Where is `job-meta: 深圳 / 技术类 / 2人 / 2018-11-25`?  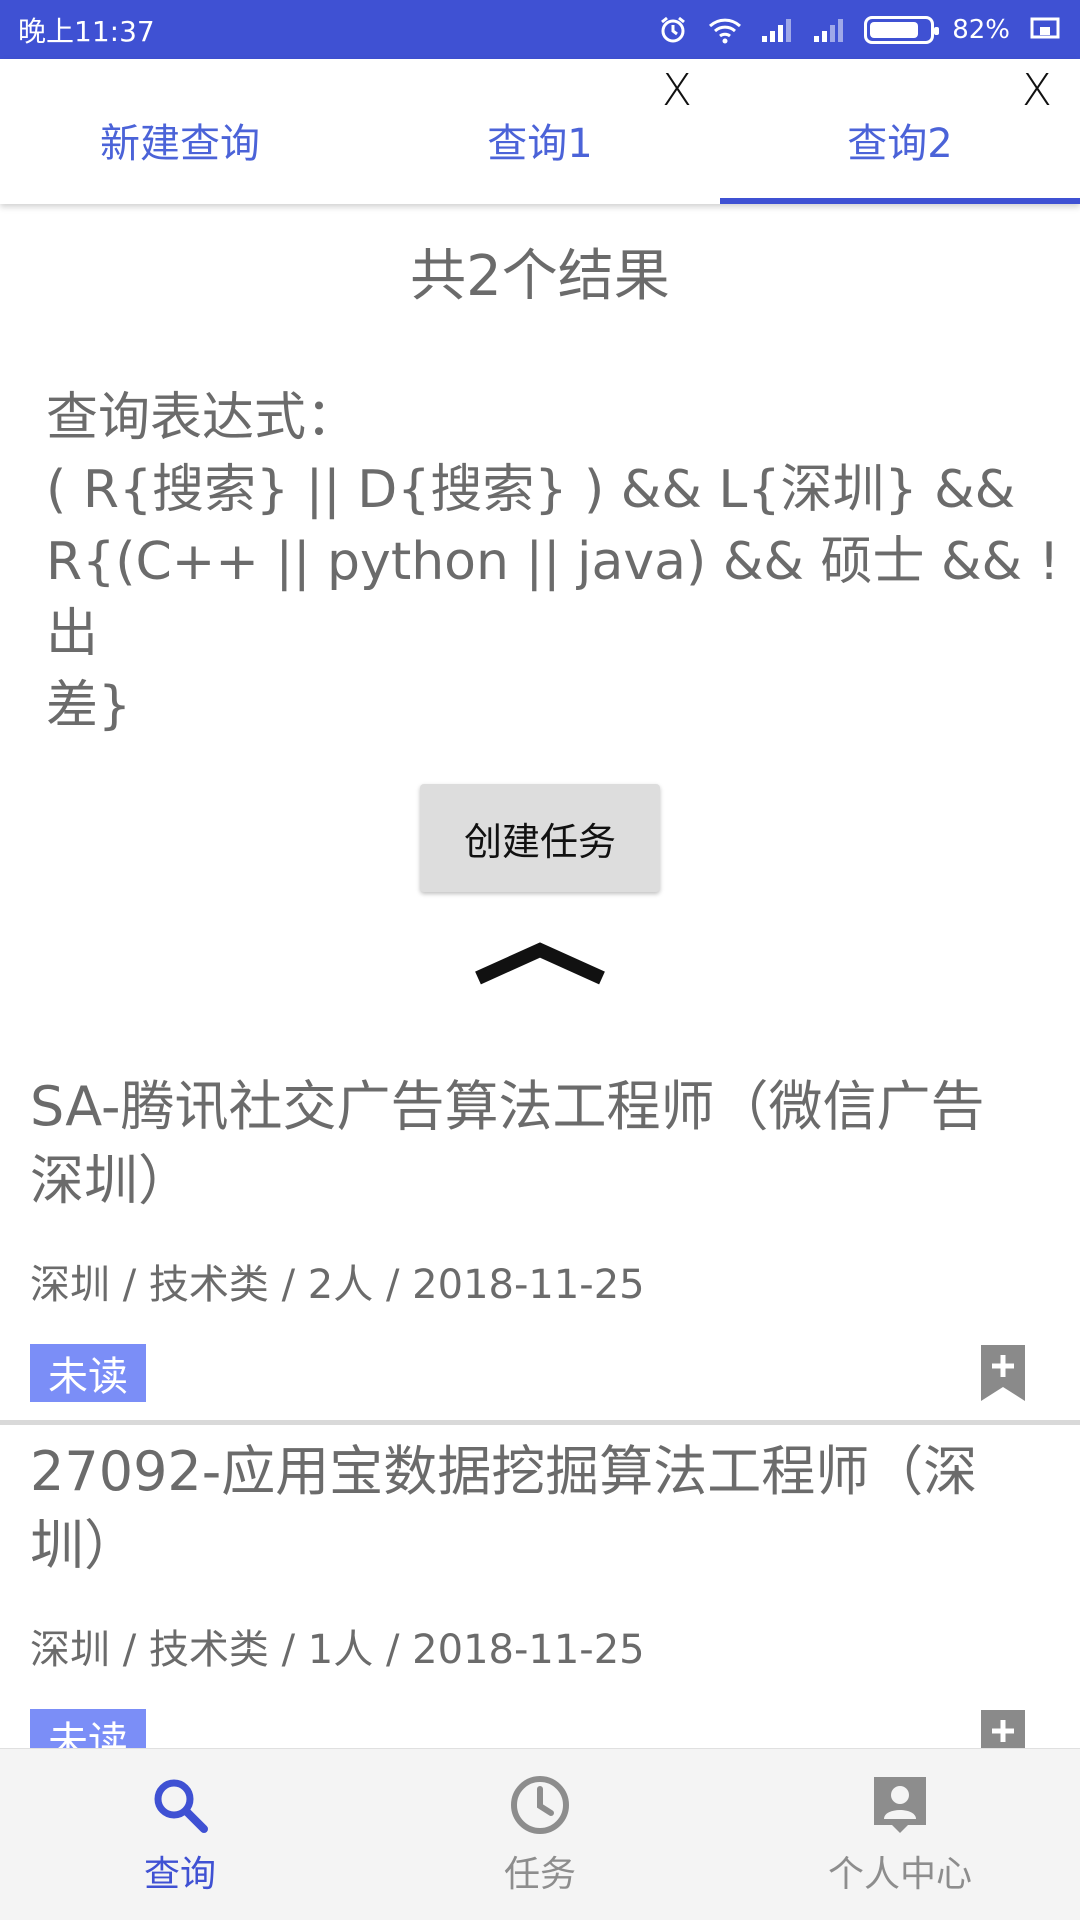
job-meta: 深圳 / 技术类 / 2人 / 2018-11-25 is located at coordinates (337, 1285).